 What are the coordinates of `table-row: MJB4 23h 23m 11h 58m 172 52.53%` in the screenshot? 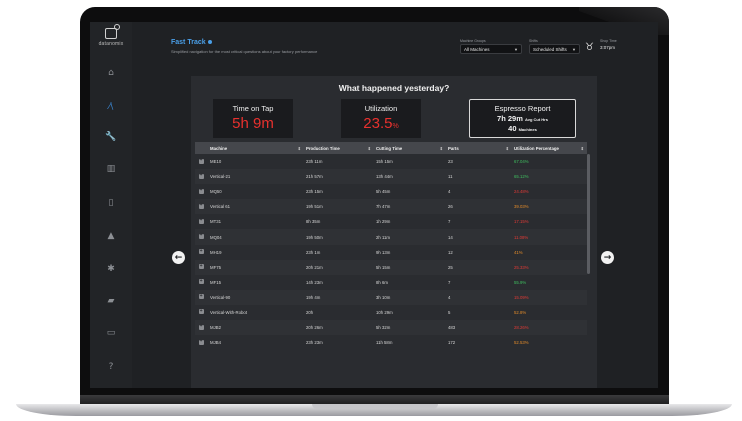 It's located at (391, 342).